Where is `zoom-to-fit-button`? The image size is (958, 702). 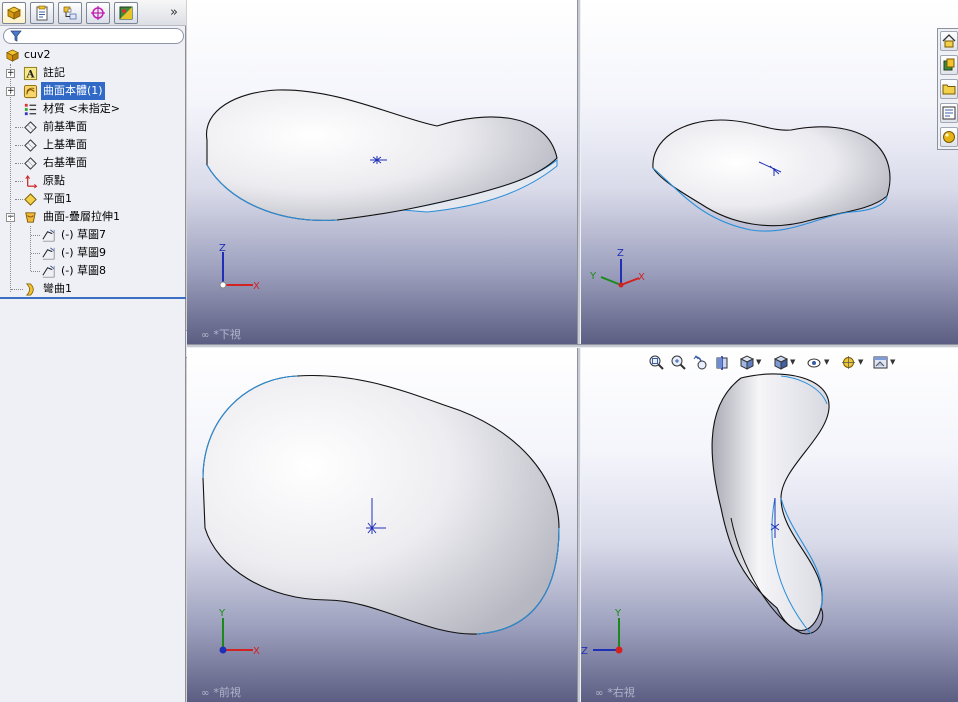
zoom-to-fit-button is located at coordinates (656, 362).